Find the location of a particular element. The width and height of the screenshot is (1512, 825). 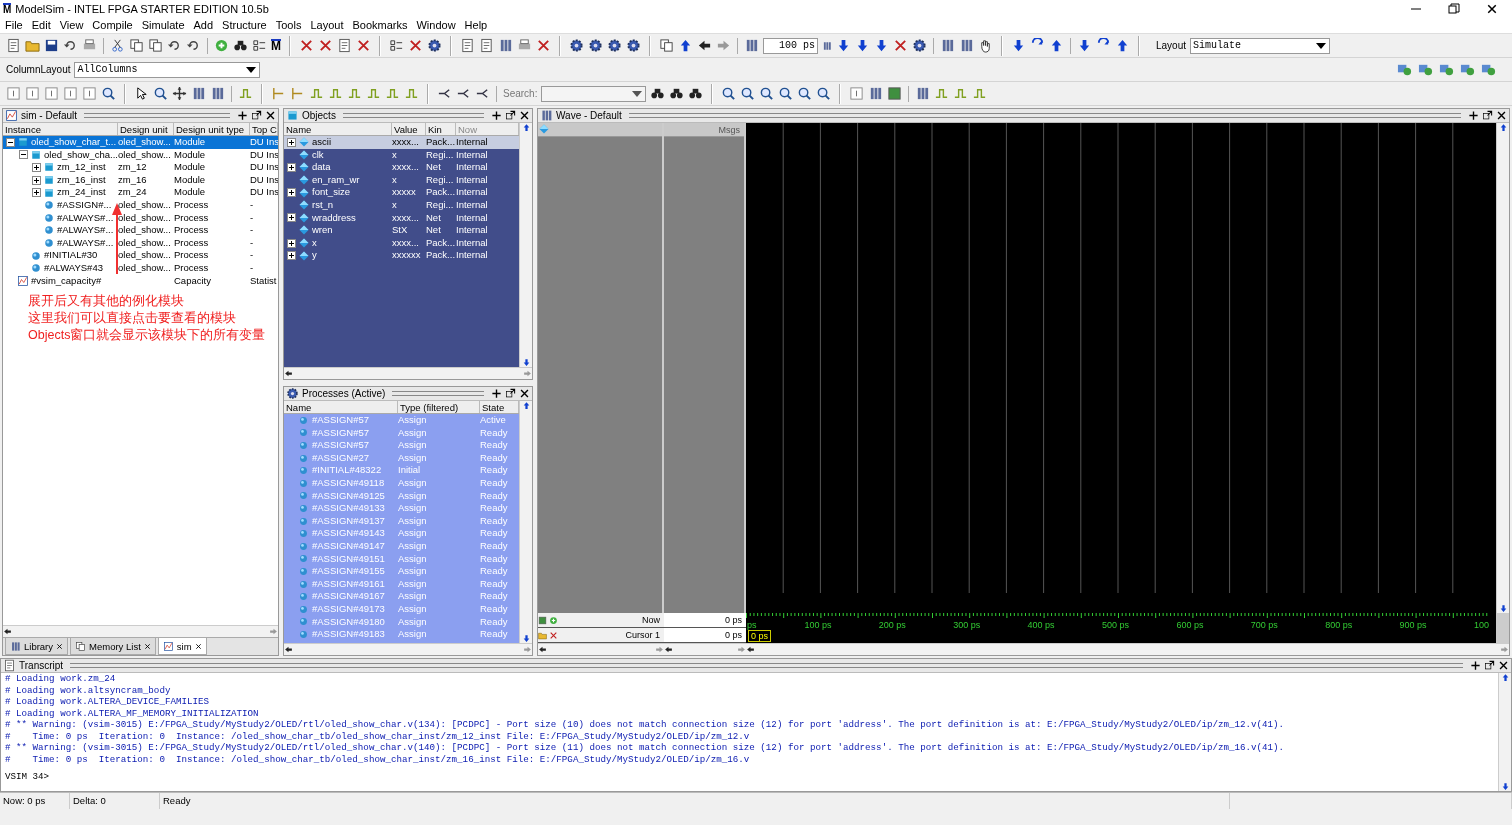

signal-row: y xxxxxx Pack...Internal is located at coordinates (401, 255).